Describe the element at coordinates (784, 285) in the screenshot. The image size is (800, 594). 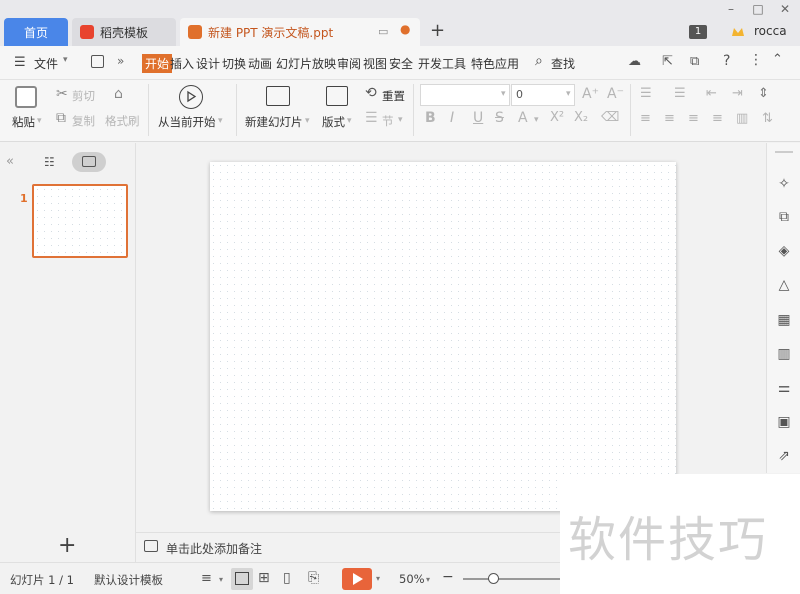
I see `text-style-icon: △` at that location.